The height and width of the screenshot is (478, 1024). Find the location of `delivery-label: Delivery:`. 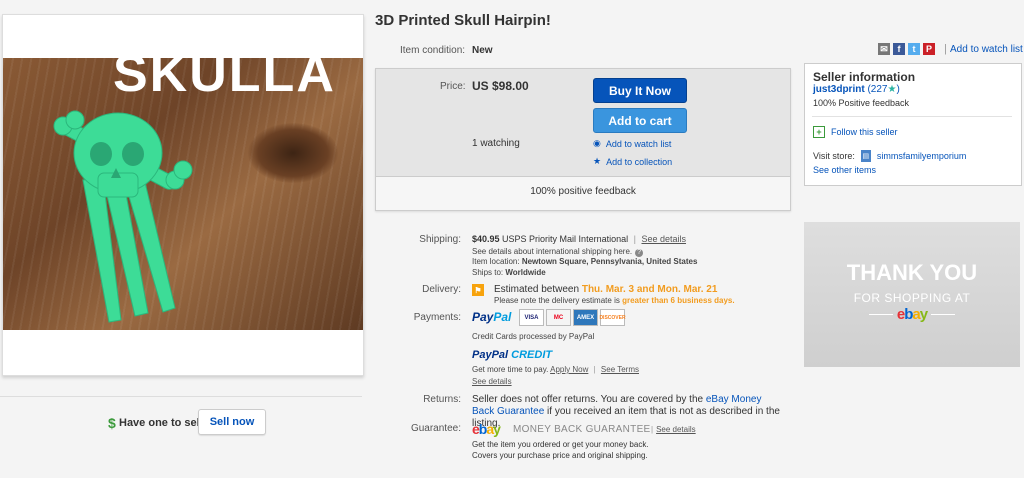

delivery-label: Delivery: is located at coordinates (441, 289).